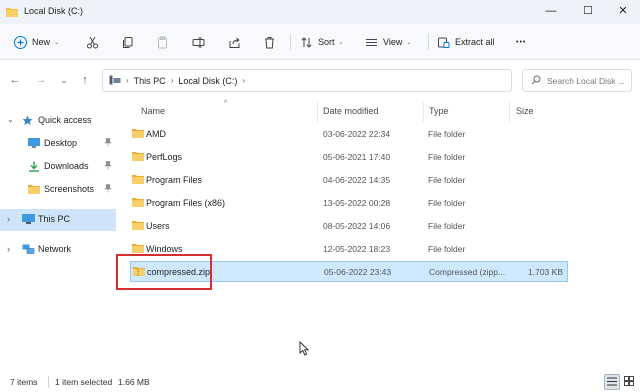 The image size is (640, 392). Describe the element at coordinates (150, 81) in the screenshot. I see `breadcrumb-this-pc: This PC` at that location.